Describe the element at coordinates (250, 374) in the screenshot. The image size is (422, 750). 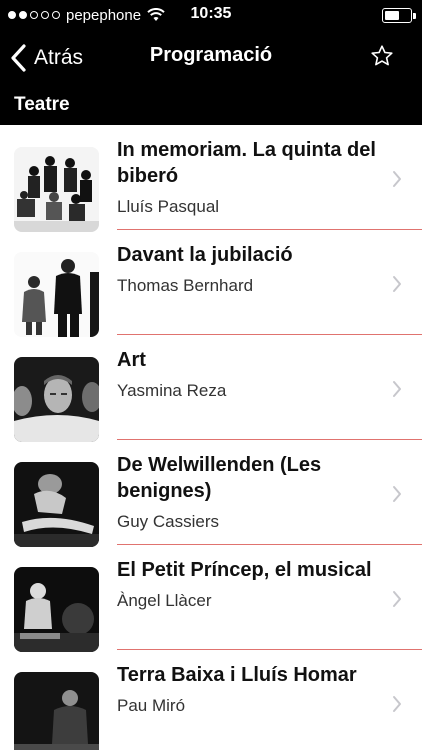
I see `item-text: Art Yasmina Reza` at that location.